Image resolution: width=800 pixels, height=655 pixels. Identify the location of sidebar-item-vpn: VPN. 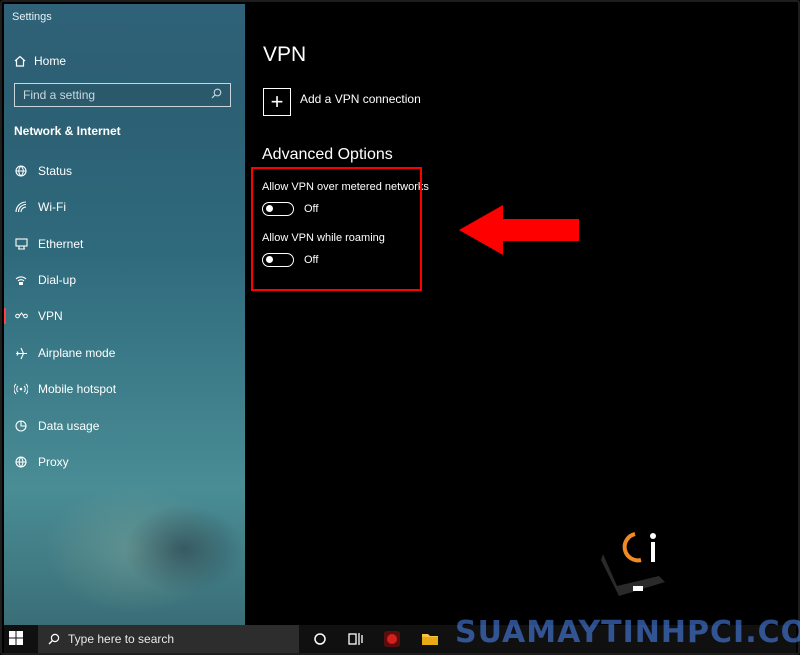
(124, 316).